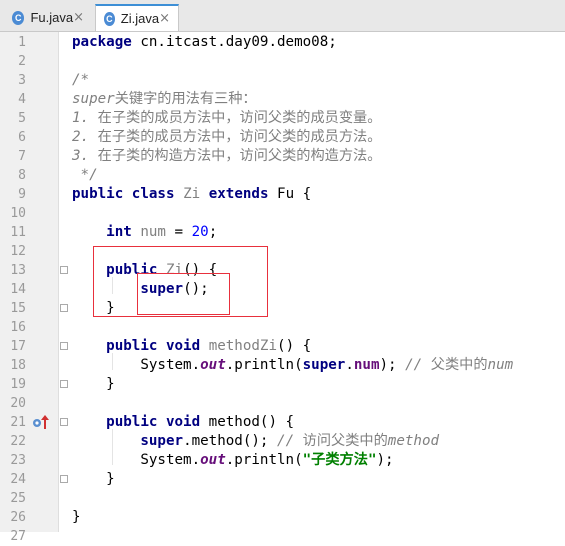  I want to click on code-line: 21 public void method() {, so click(282, 422).